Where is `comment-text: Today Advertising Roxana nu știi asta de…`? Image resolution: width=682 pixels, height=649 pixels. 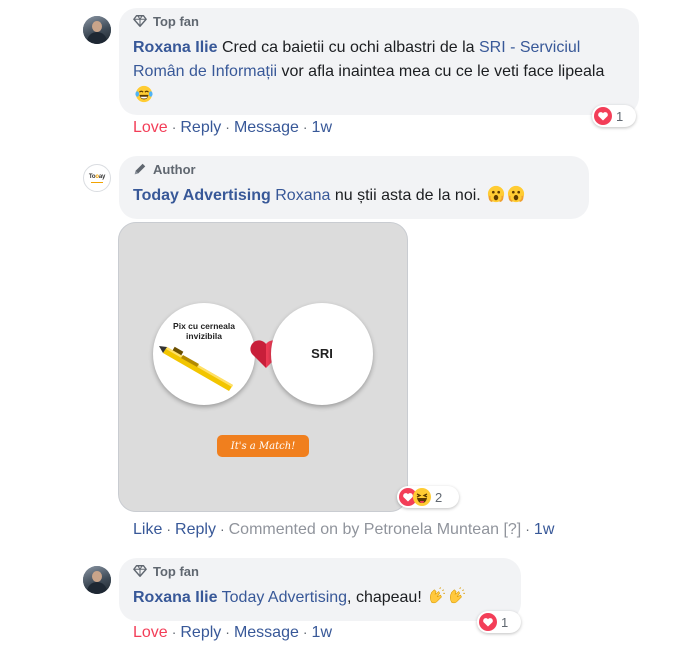 comment-text: Today Advertising Roxana nu știi asta de… is located at coordinates (354, 194).